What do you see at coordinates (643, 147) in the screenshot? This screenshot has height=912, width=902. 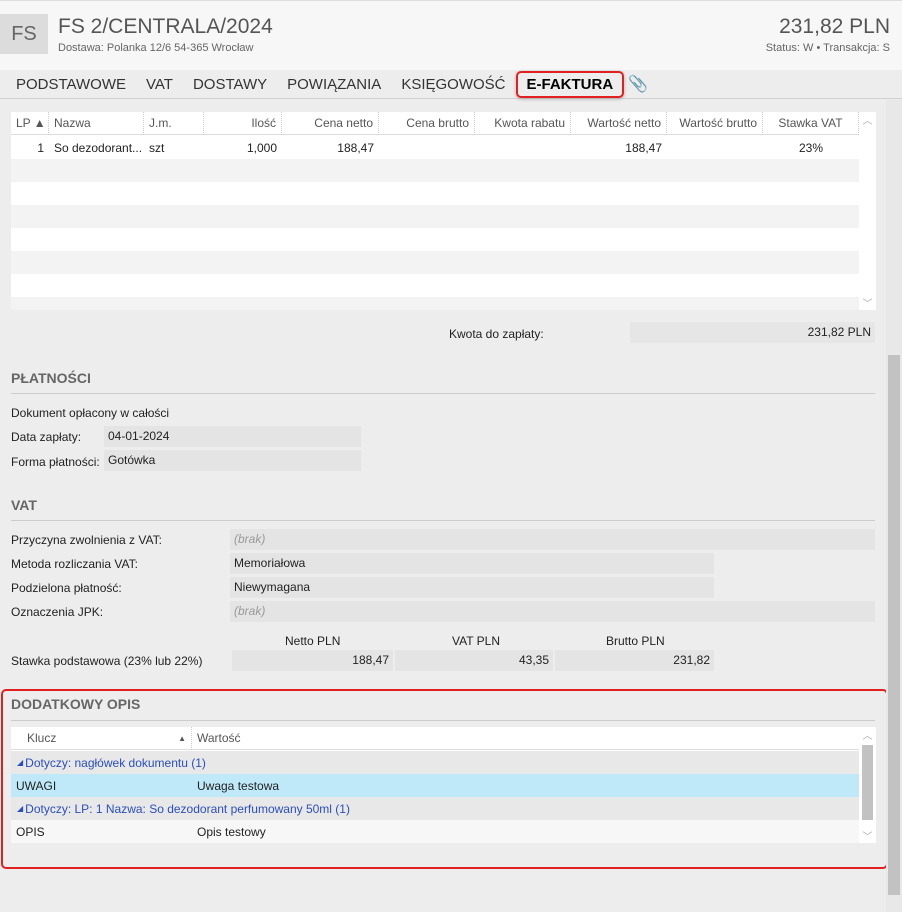 I see `cell-wartosc-netto: 188,47` at bounding box center [643, 147].